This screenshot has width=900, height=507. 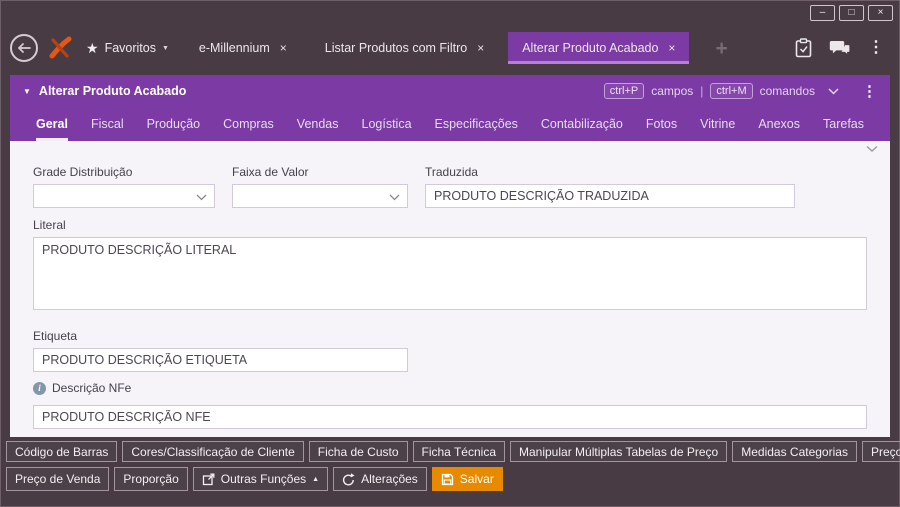 I want to click on minimize-button: –, so click(x=822, y=13).